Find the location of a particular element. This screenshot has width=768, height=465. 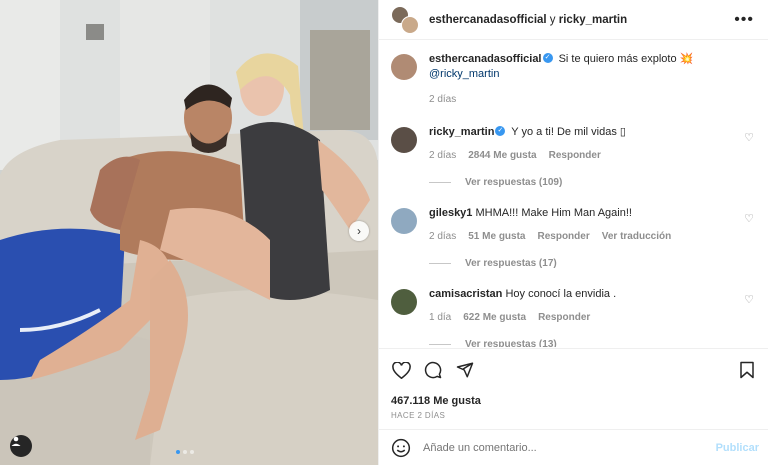

action-bar is located at coordinates (574, 370).